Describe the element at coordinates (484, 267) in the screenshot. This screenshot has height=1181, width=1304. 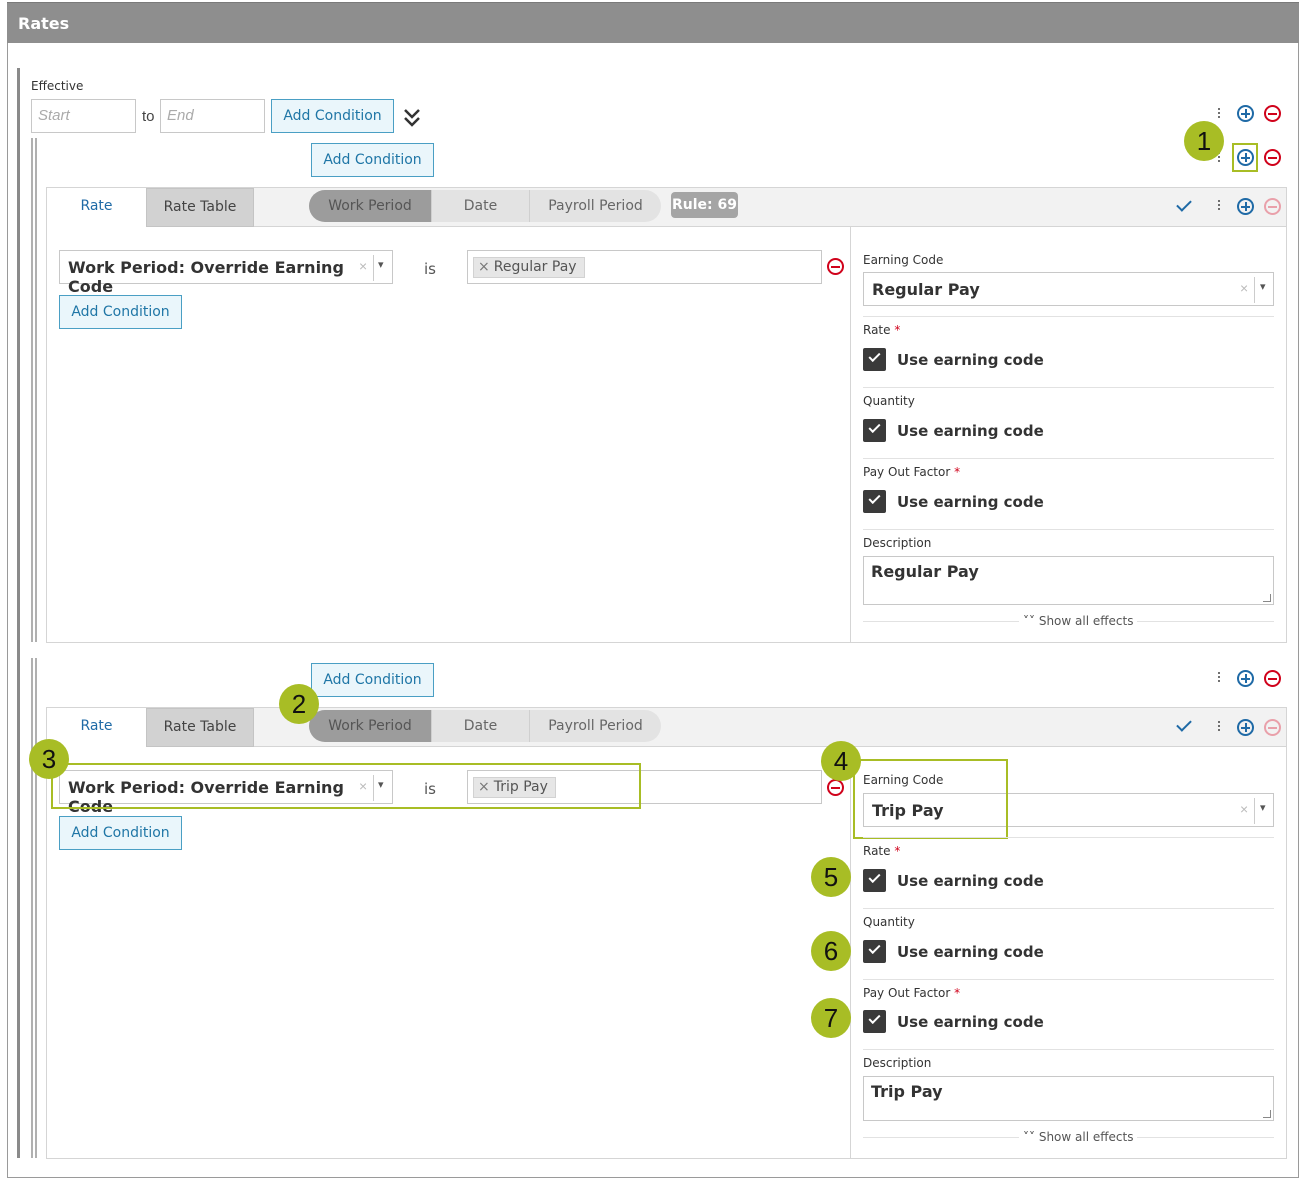
I see `tag-remove-icon: ×` at that location.